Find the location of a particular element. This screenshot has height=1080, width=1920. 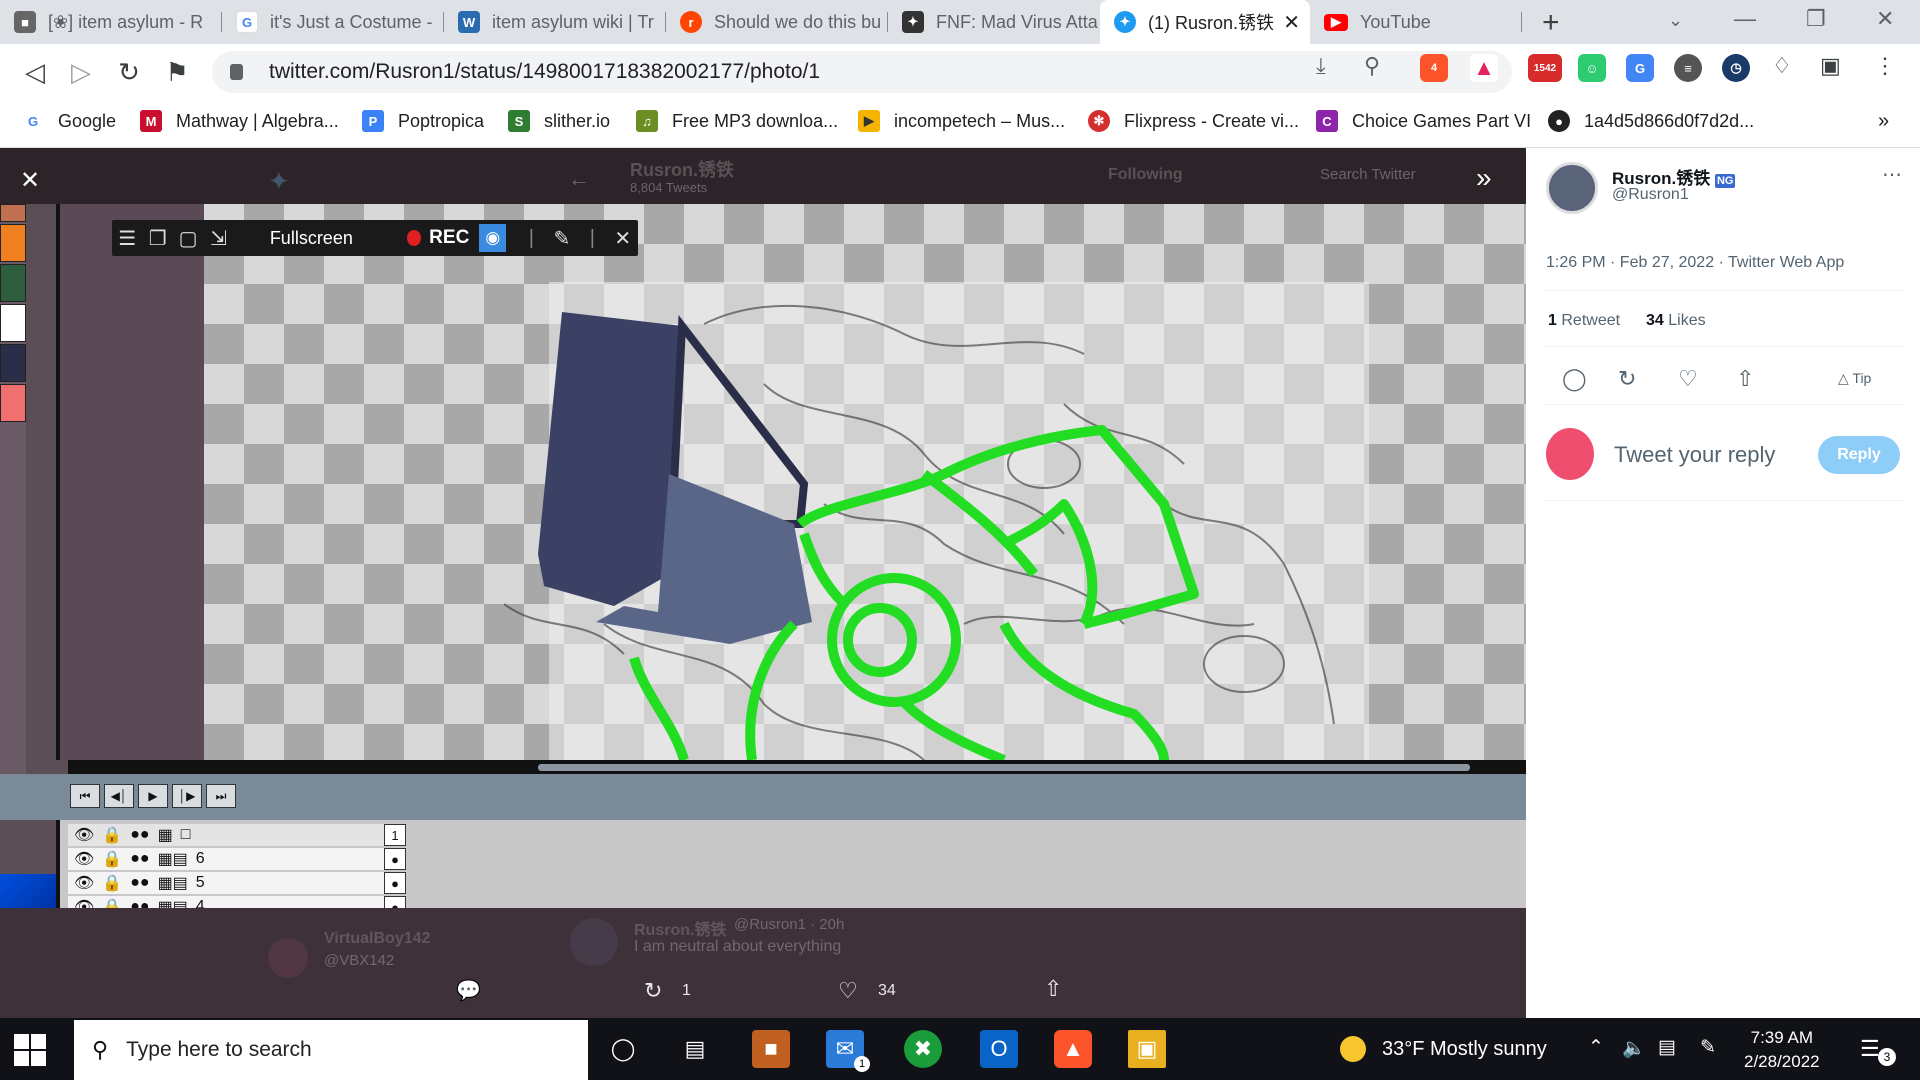

play-button: ▶ is located at coordinates (153, 796).